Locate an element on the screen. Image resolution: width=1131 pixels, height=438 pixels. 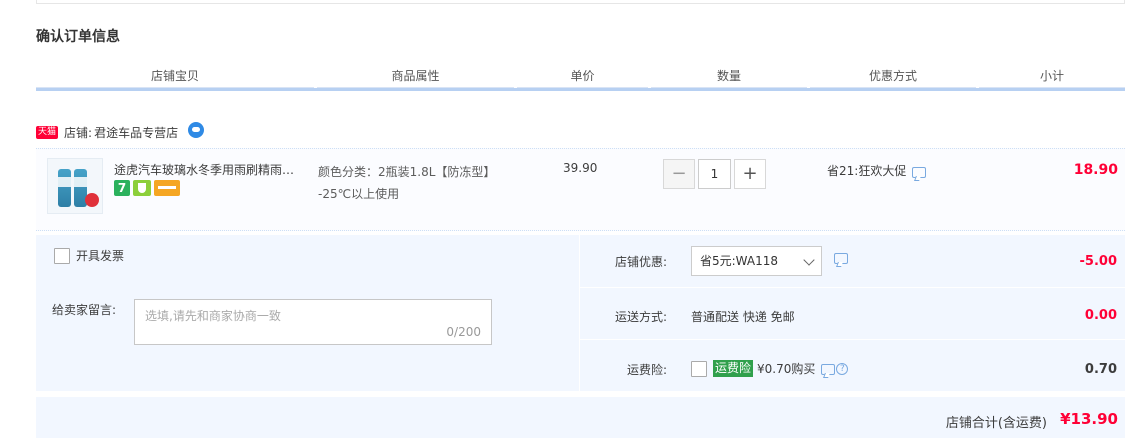
quantity-input: 1 is located at coordinates (714, 174).